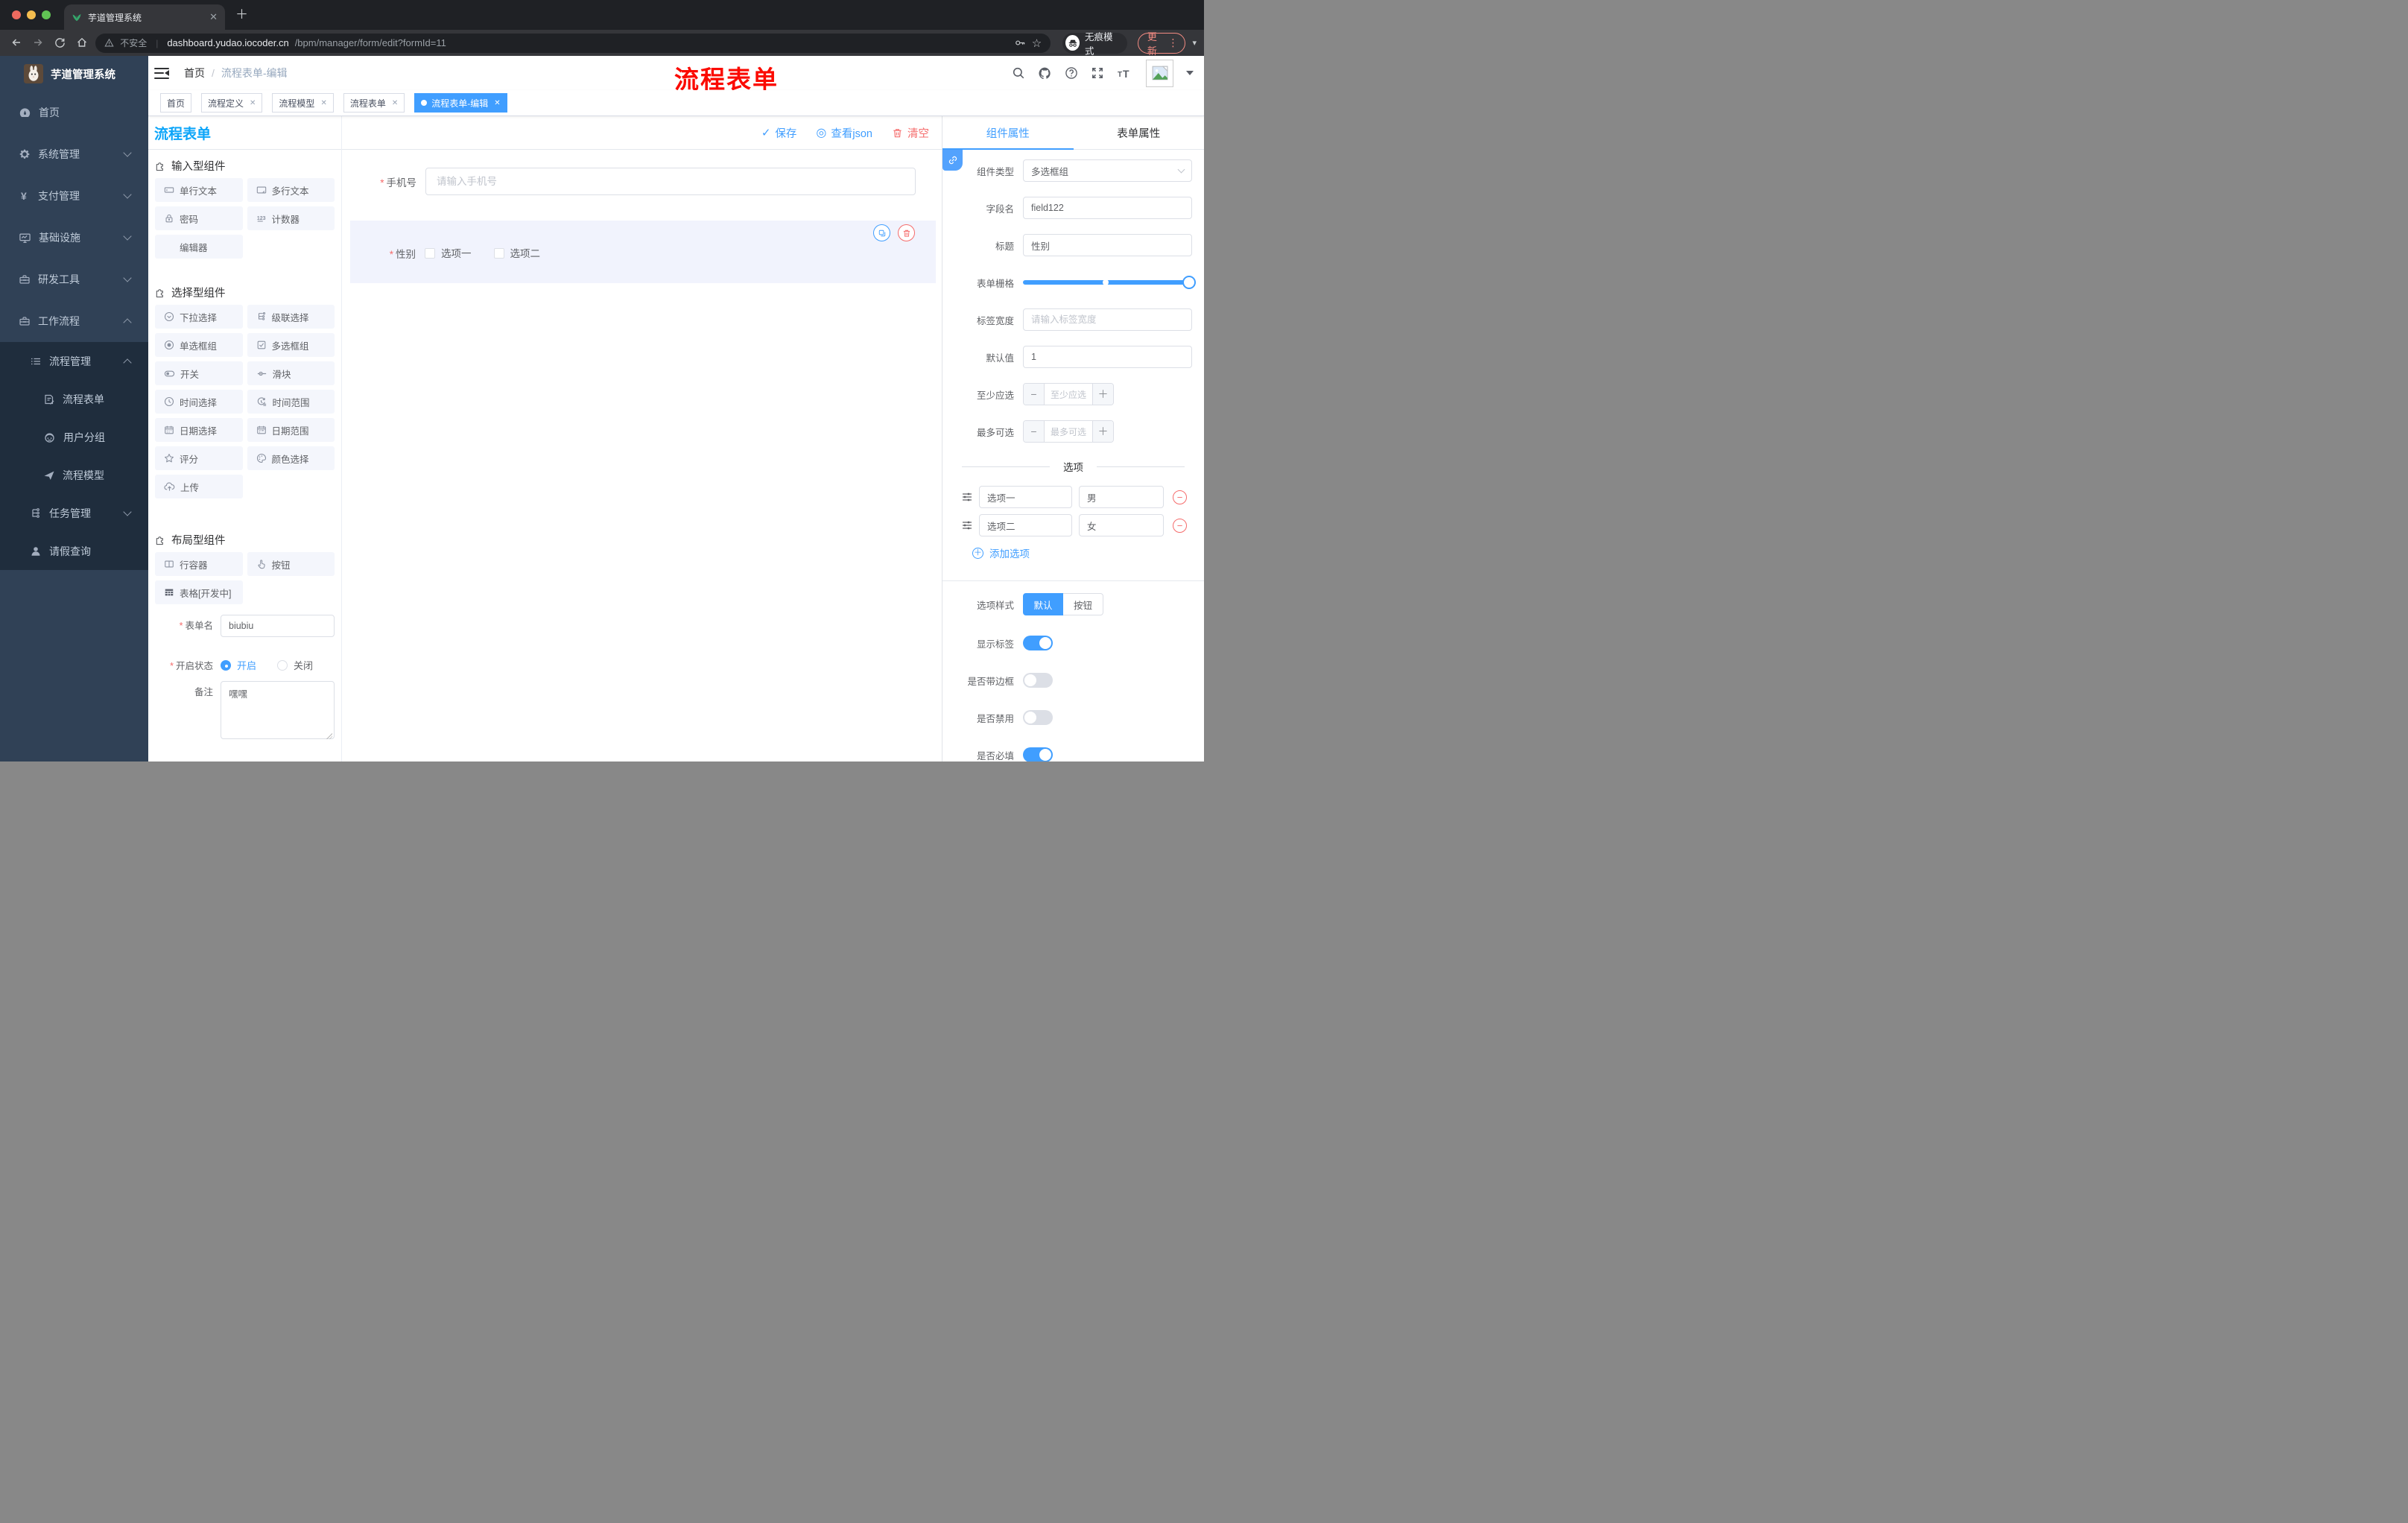 Image resolution: width=2408 pixels, height=1523 pixels. What do you see at coordinates (1018, 73) in the screenshot?
I see `search-icon` at bounding box center [1018, 73].